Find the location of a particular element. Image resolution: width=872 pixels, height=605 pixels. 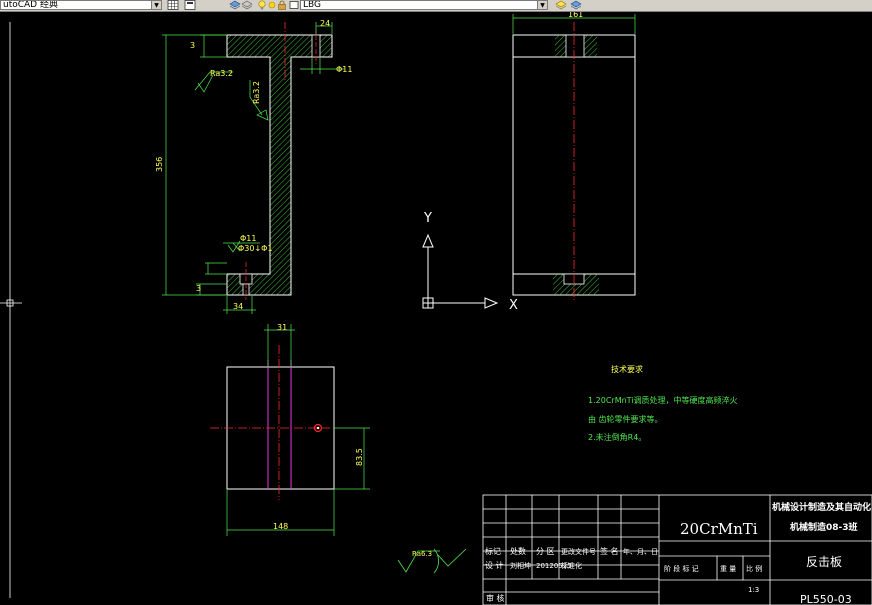

layers-icon is located at coordinates (235, 5).